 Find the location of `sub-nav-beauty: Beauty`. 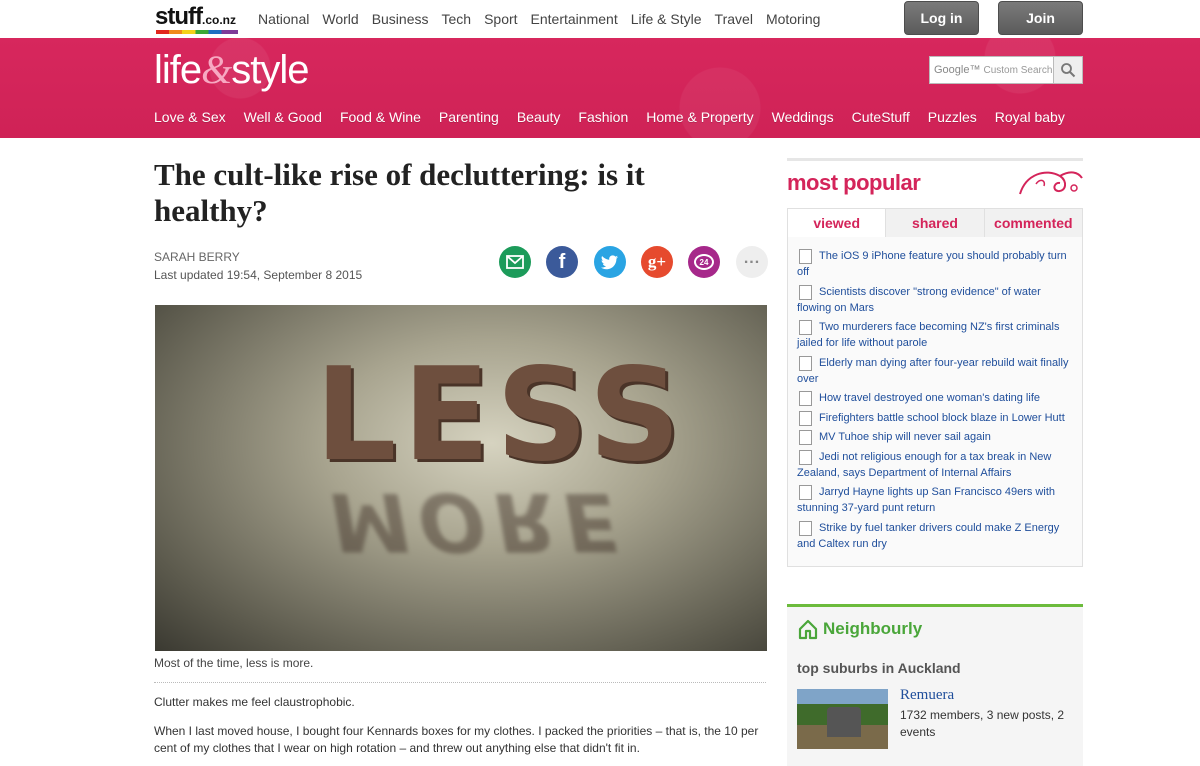

sub-nav-beauty: Beauty is located at coordinates (539, 117).